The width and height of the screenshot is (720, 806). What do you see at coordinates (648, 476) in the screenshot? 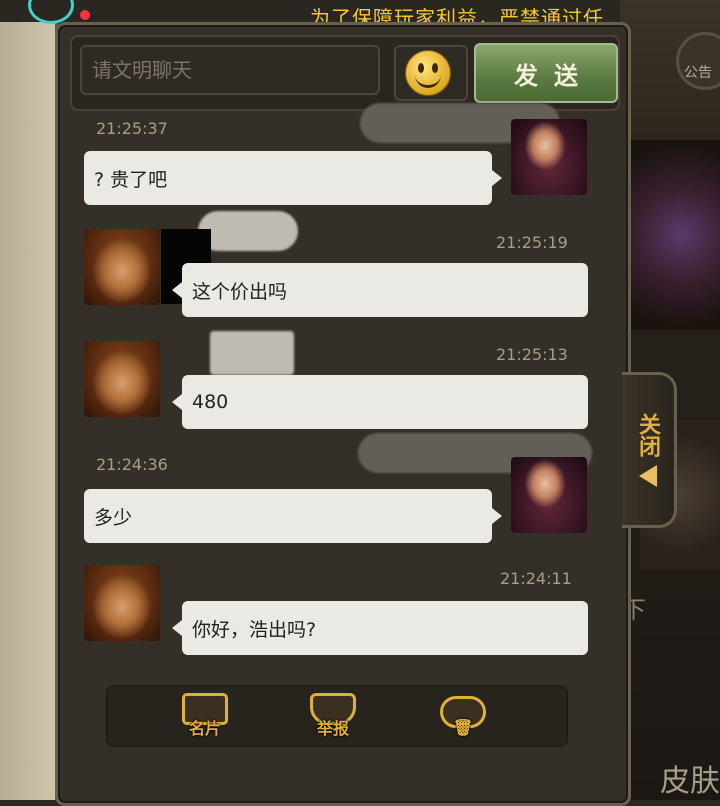
I see `arrow-left-icon` at bounding box center [648, 476].